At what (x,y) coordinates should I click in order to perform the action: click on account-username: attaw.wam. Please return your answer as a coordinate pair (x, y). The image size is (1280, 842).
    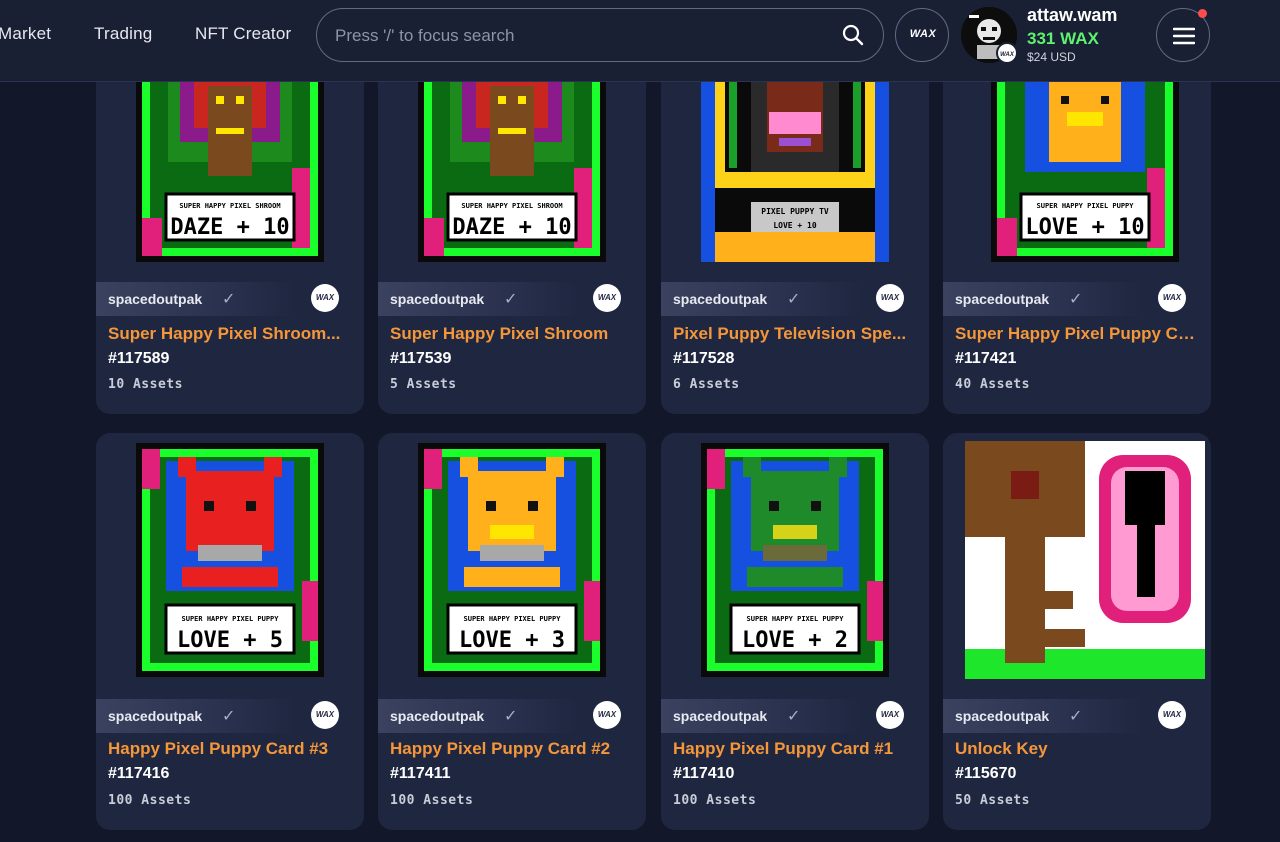
    Looking at the image, I should click on (1072, 15).